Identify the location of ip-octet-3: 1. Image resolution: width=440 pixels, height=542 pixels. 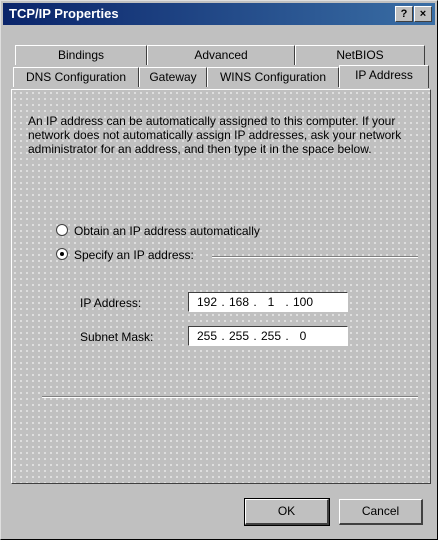
(271, 302).